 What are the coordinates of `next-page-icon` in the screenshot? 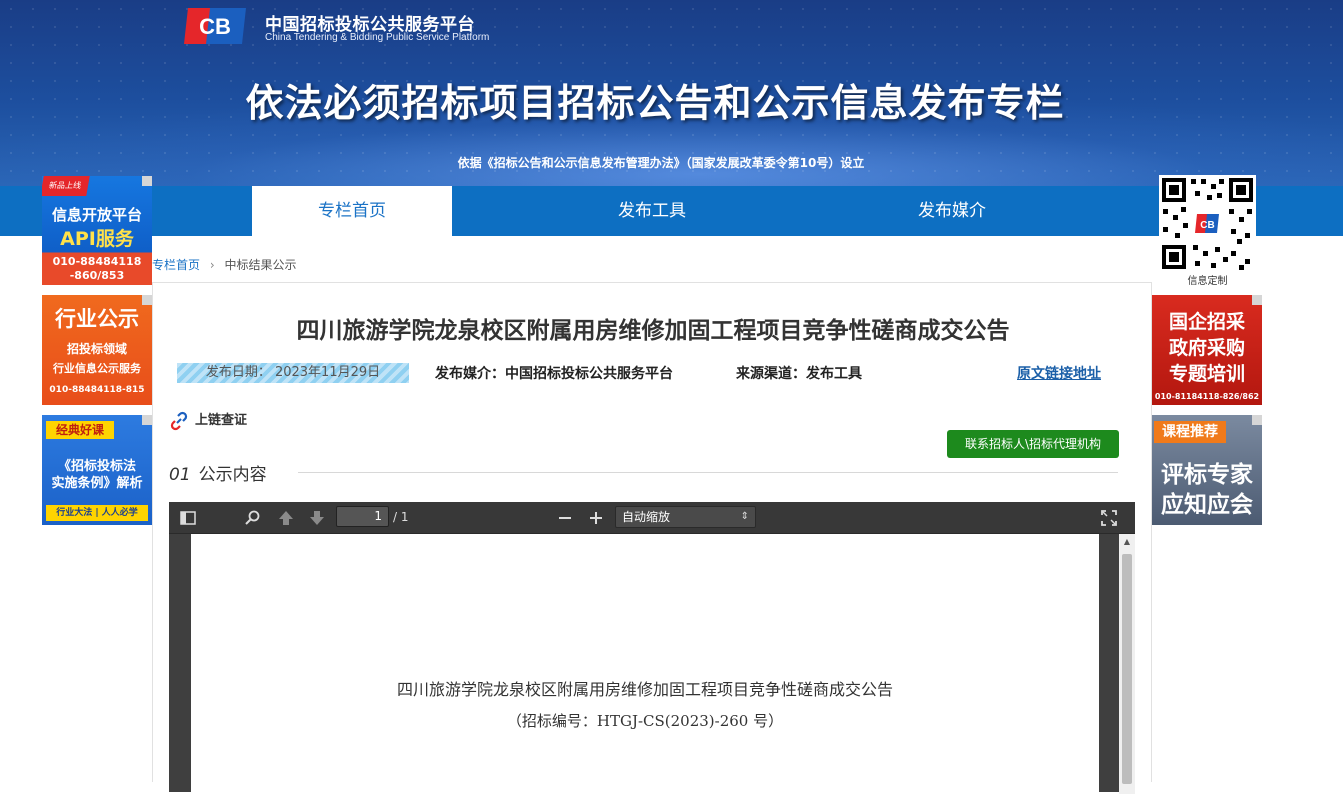 It's located at (317, 518).